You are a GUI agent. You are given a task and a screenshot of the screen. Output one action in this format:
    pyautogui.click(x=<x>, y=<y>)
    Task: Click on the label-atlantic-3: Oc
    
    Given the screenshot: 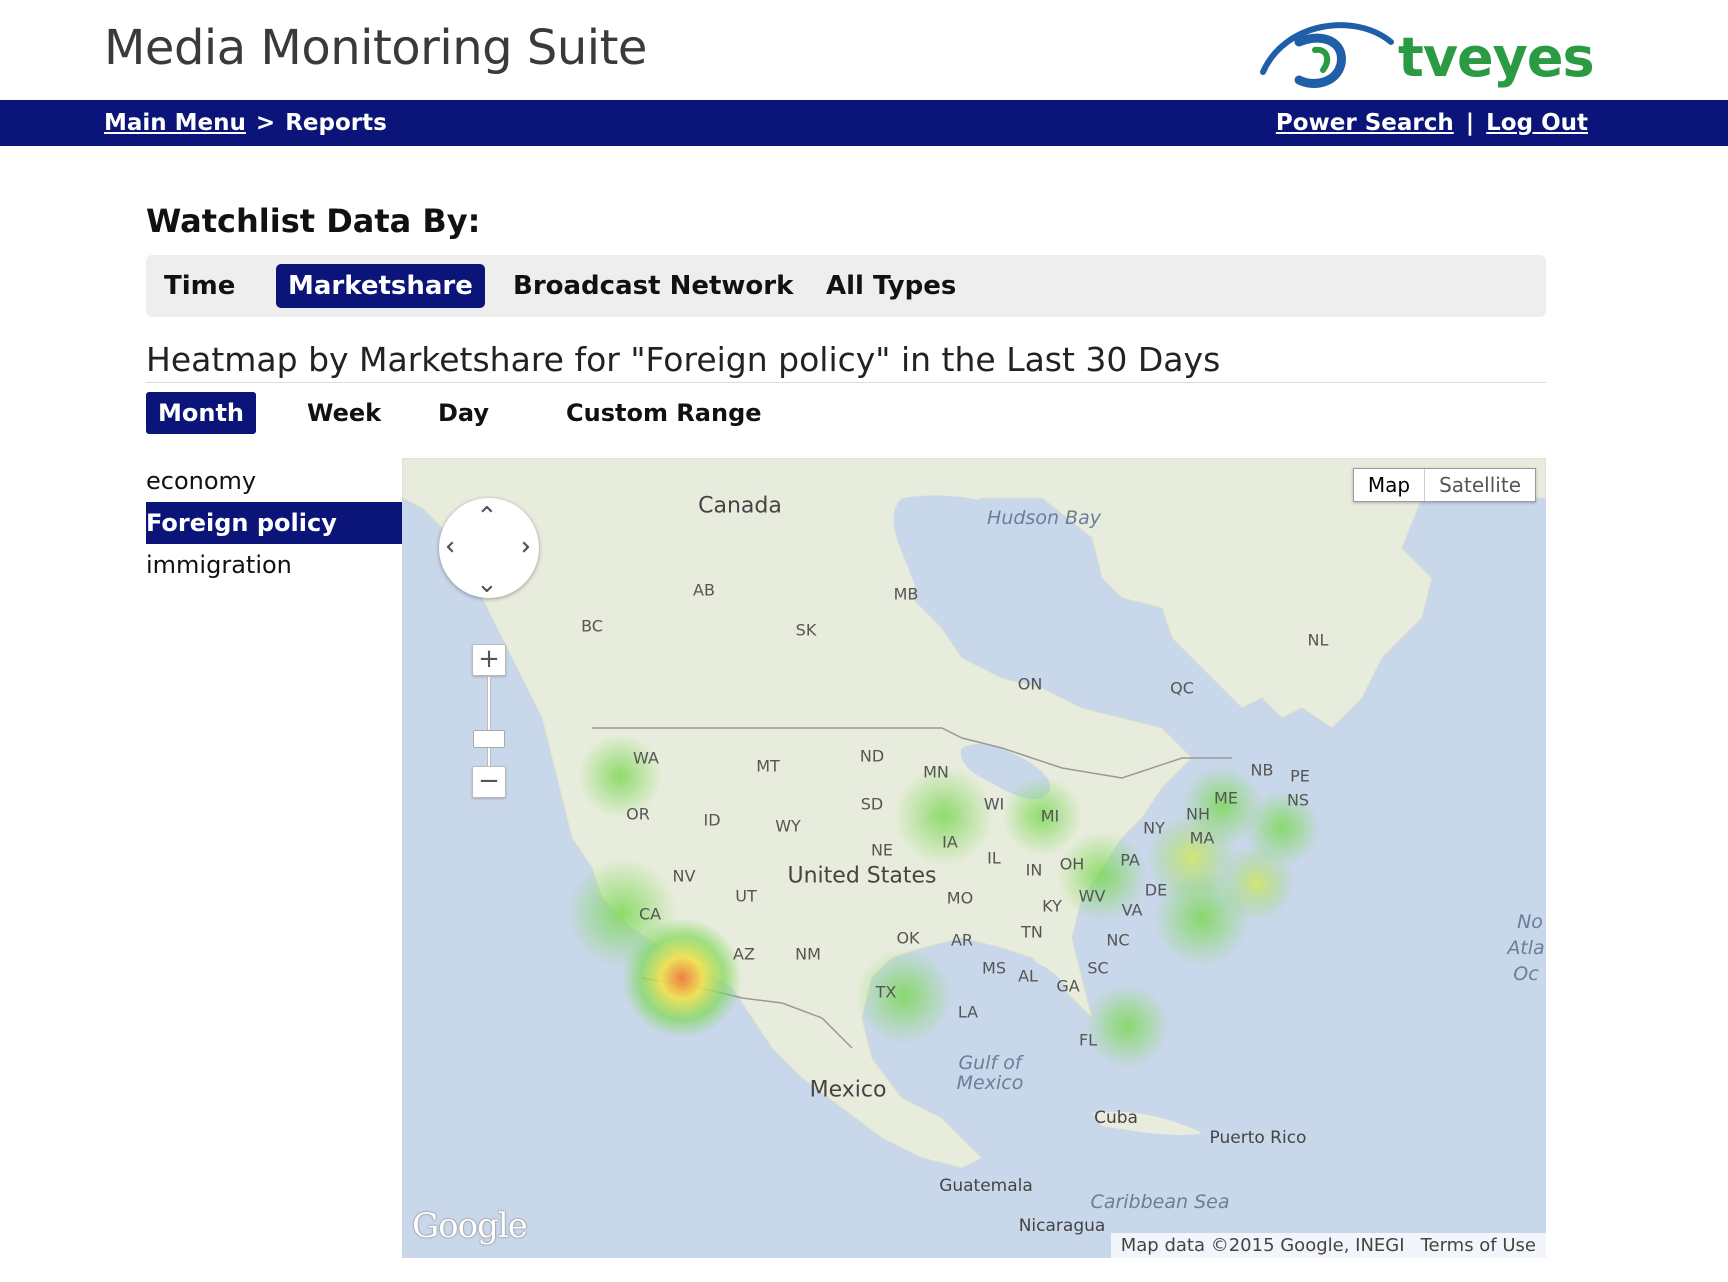 What is the action you would take?
    pyautogui.click(x=1526, y=974)
    